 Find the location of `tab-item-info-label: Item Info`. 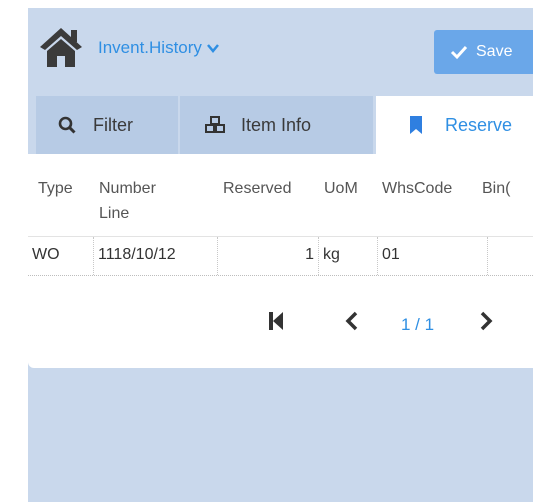

tab-item-info-label: Item Info is located at coordinates (276, 124).